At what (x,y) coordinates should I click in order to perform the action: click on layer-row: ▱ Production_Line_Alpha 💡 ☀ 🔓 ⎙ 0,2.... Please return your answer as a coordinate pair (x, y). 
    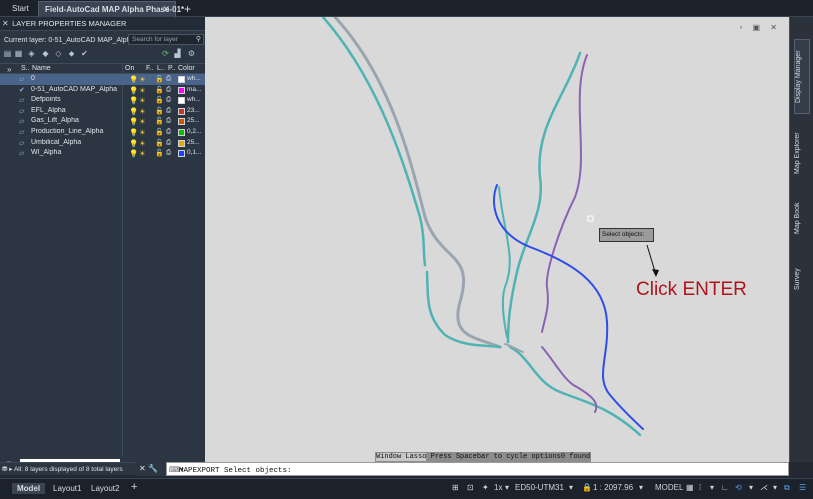
    Looking at the image, I should click on (102, 132).